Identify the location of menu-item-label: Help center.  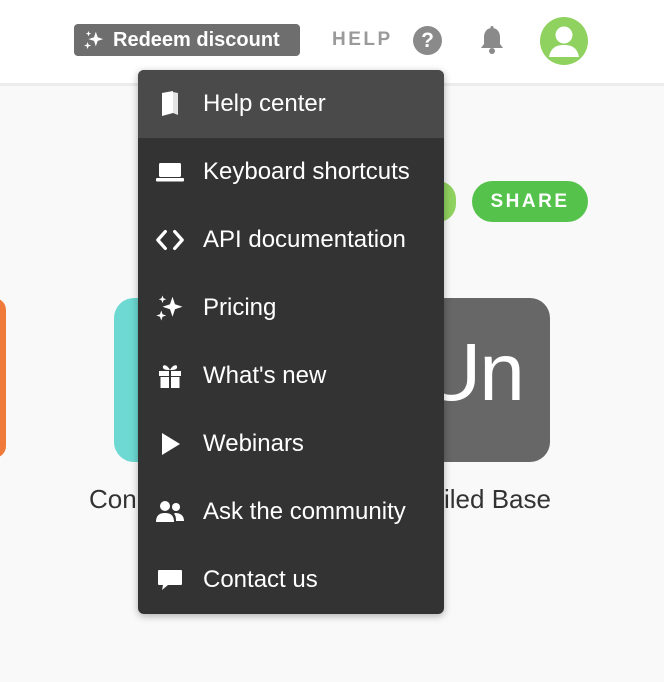
(264, 103).